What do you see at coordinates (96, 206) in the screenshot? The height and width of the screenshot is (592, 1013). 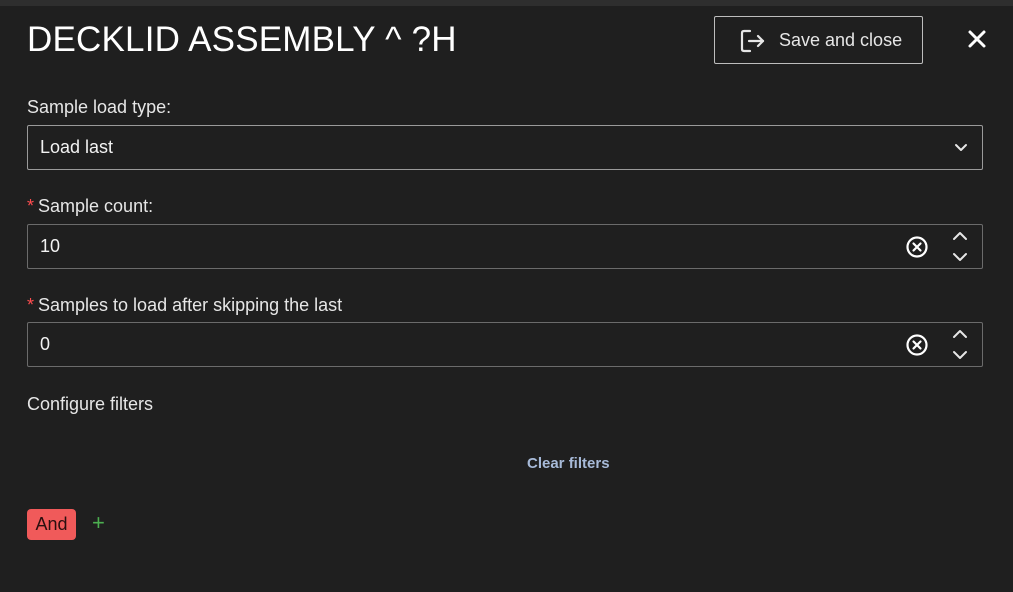 I see `sample-count-label-text: Sample count:` at bounding box center [96, 206].